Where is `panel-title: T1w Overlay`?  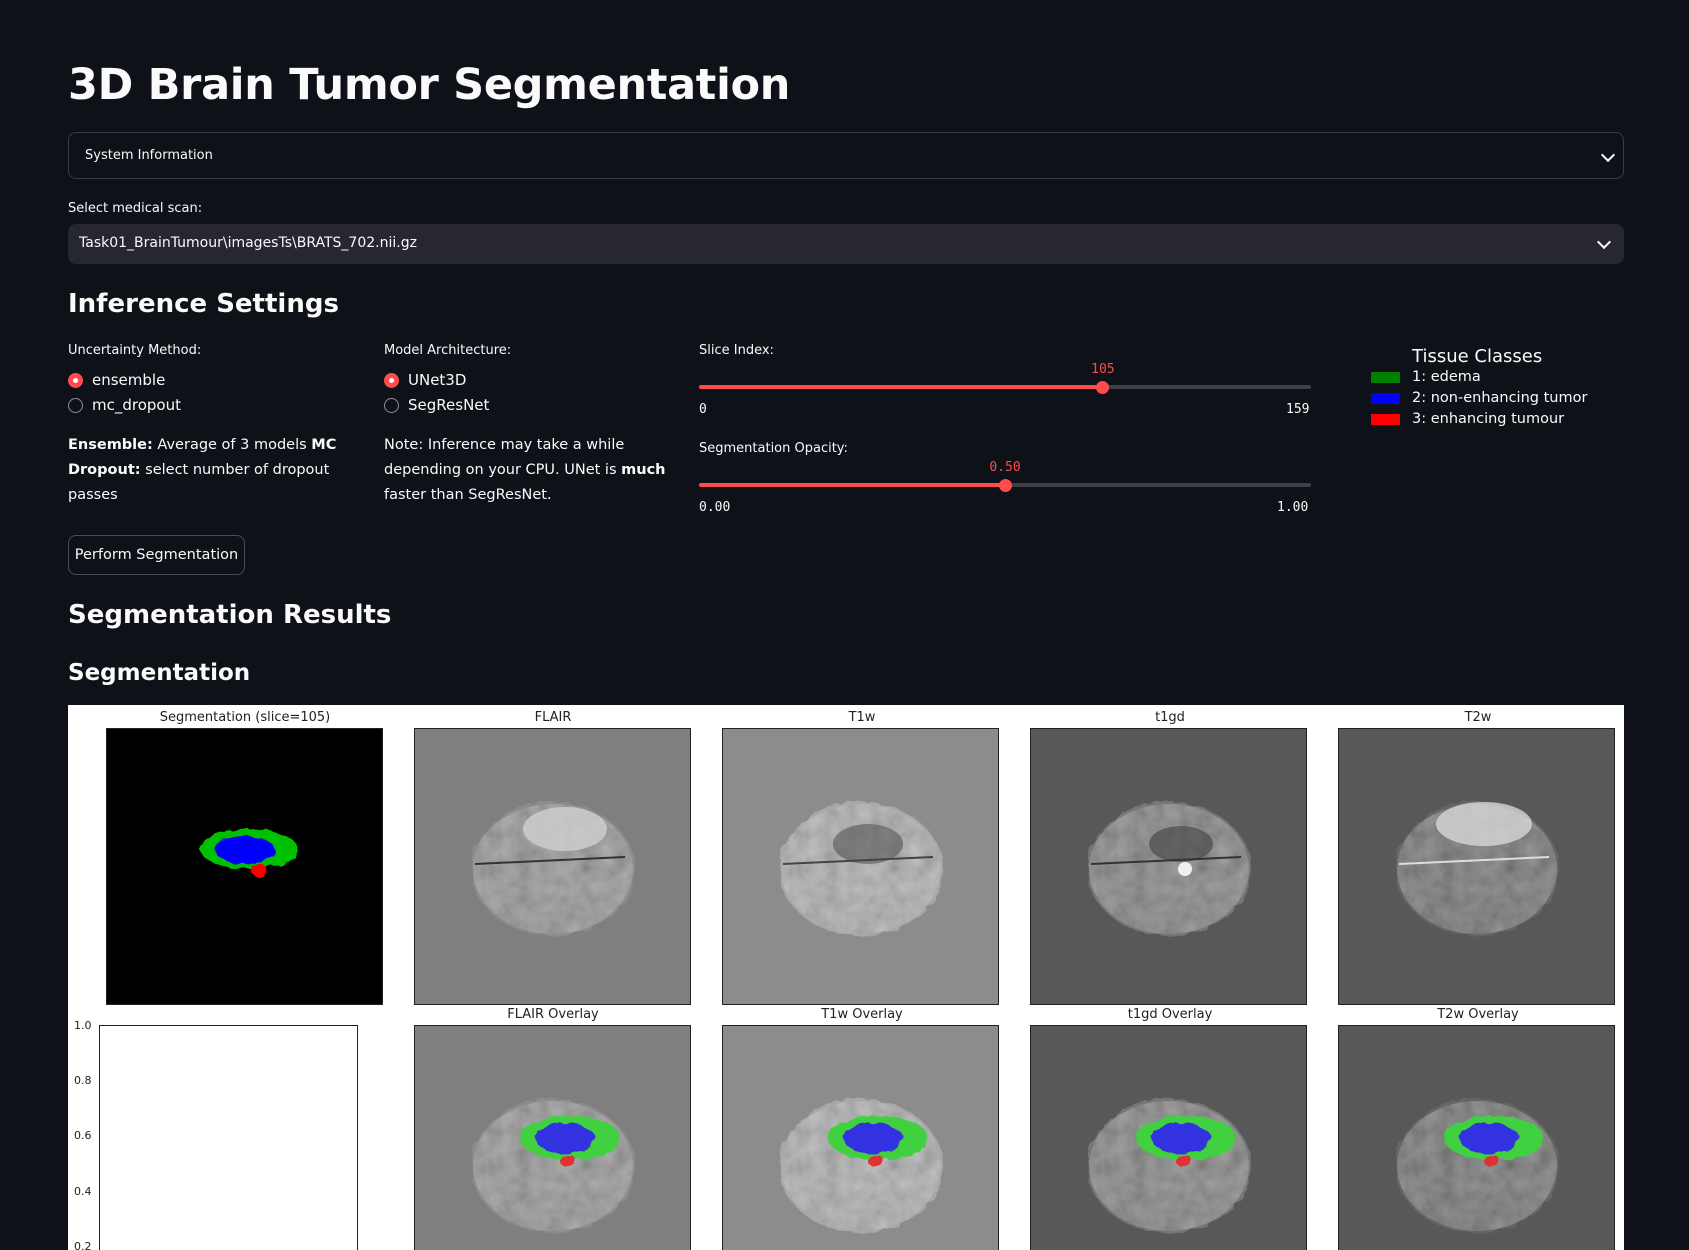
panel-title: T1w Overlay is located at coordinates (862, 1014).